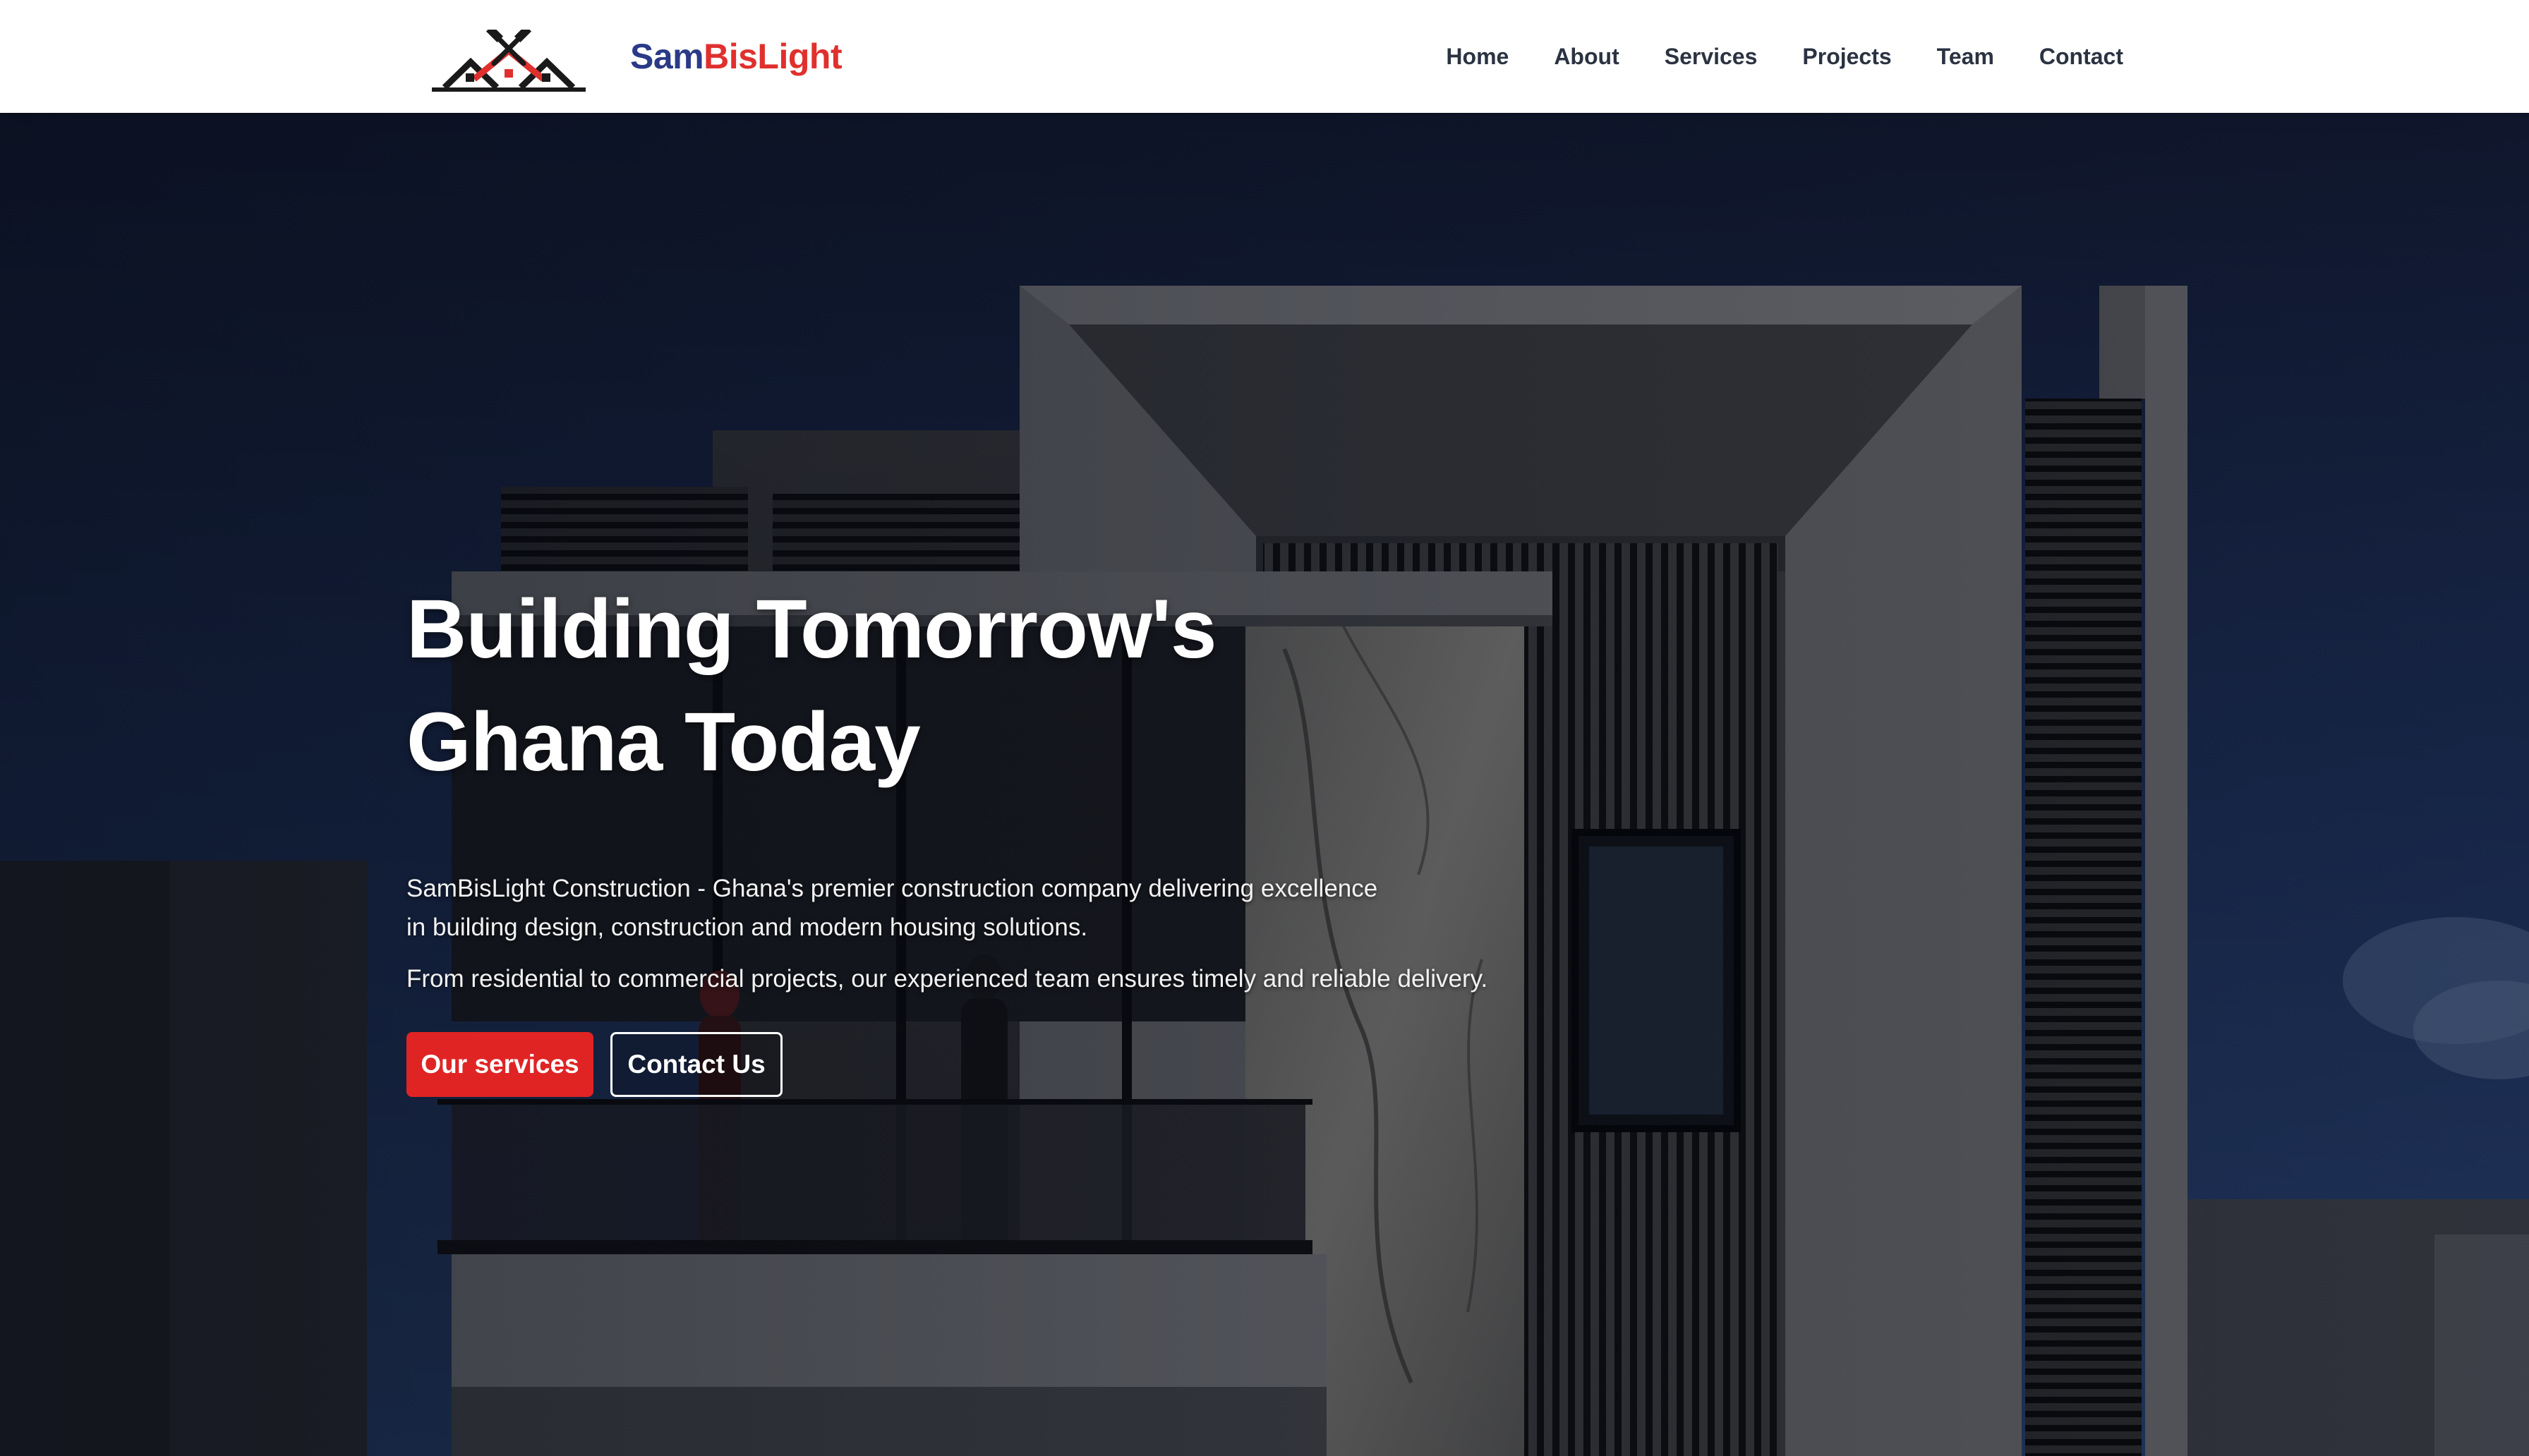  I want to click on hero-actions: Our services Contact Us, so click(1006, 1064).